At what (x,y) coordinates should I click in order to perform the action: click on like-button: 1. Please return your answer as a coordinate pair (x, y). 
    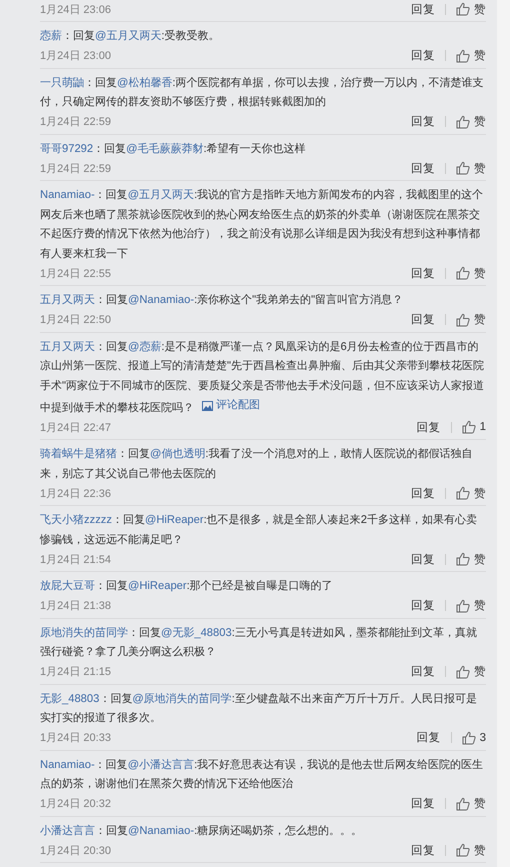
    Looking at the image, I should click on (474, 427).